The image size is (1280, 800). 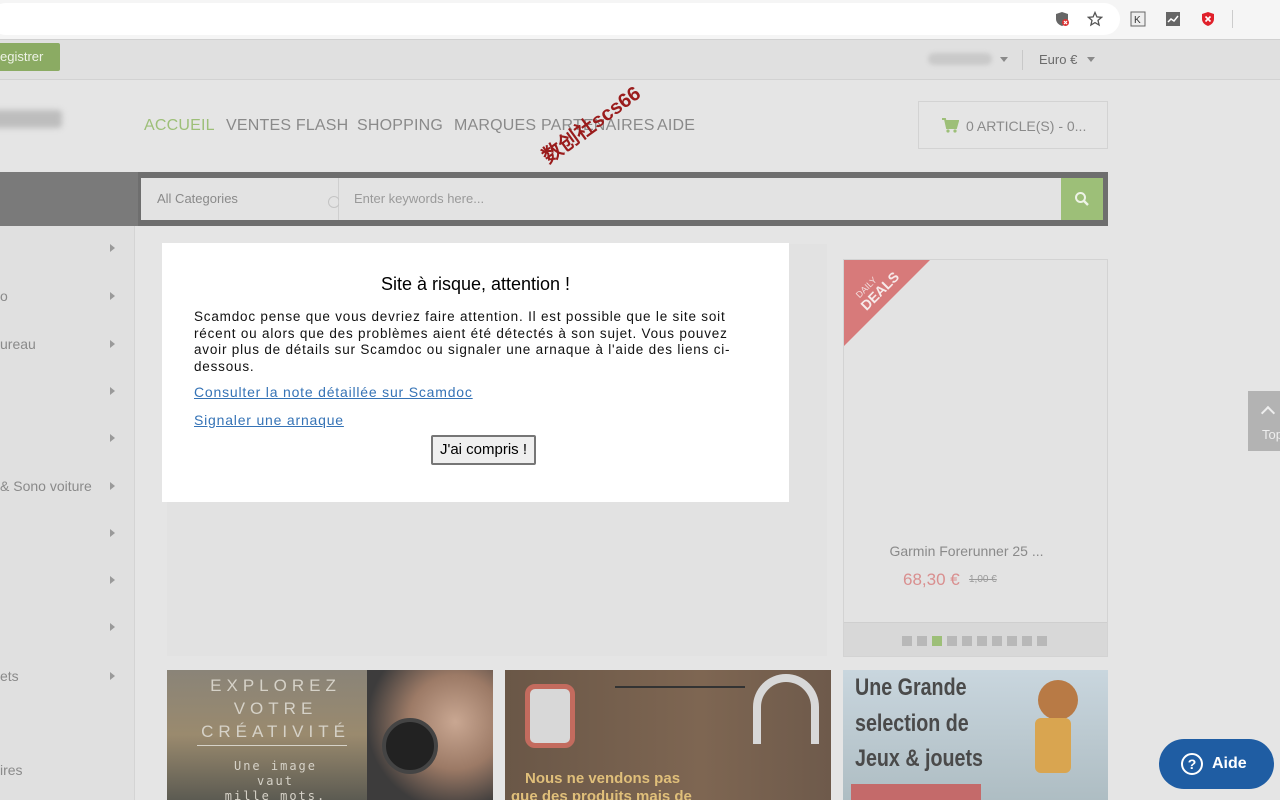 I want to click on shield-blocked-icon, so click(x=1062, y=19).